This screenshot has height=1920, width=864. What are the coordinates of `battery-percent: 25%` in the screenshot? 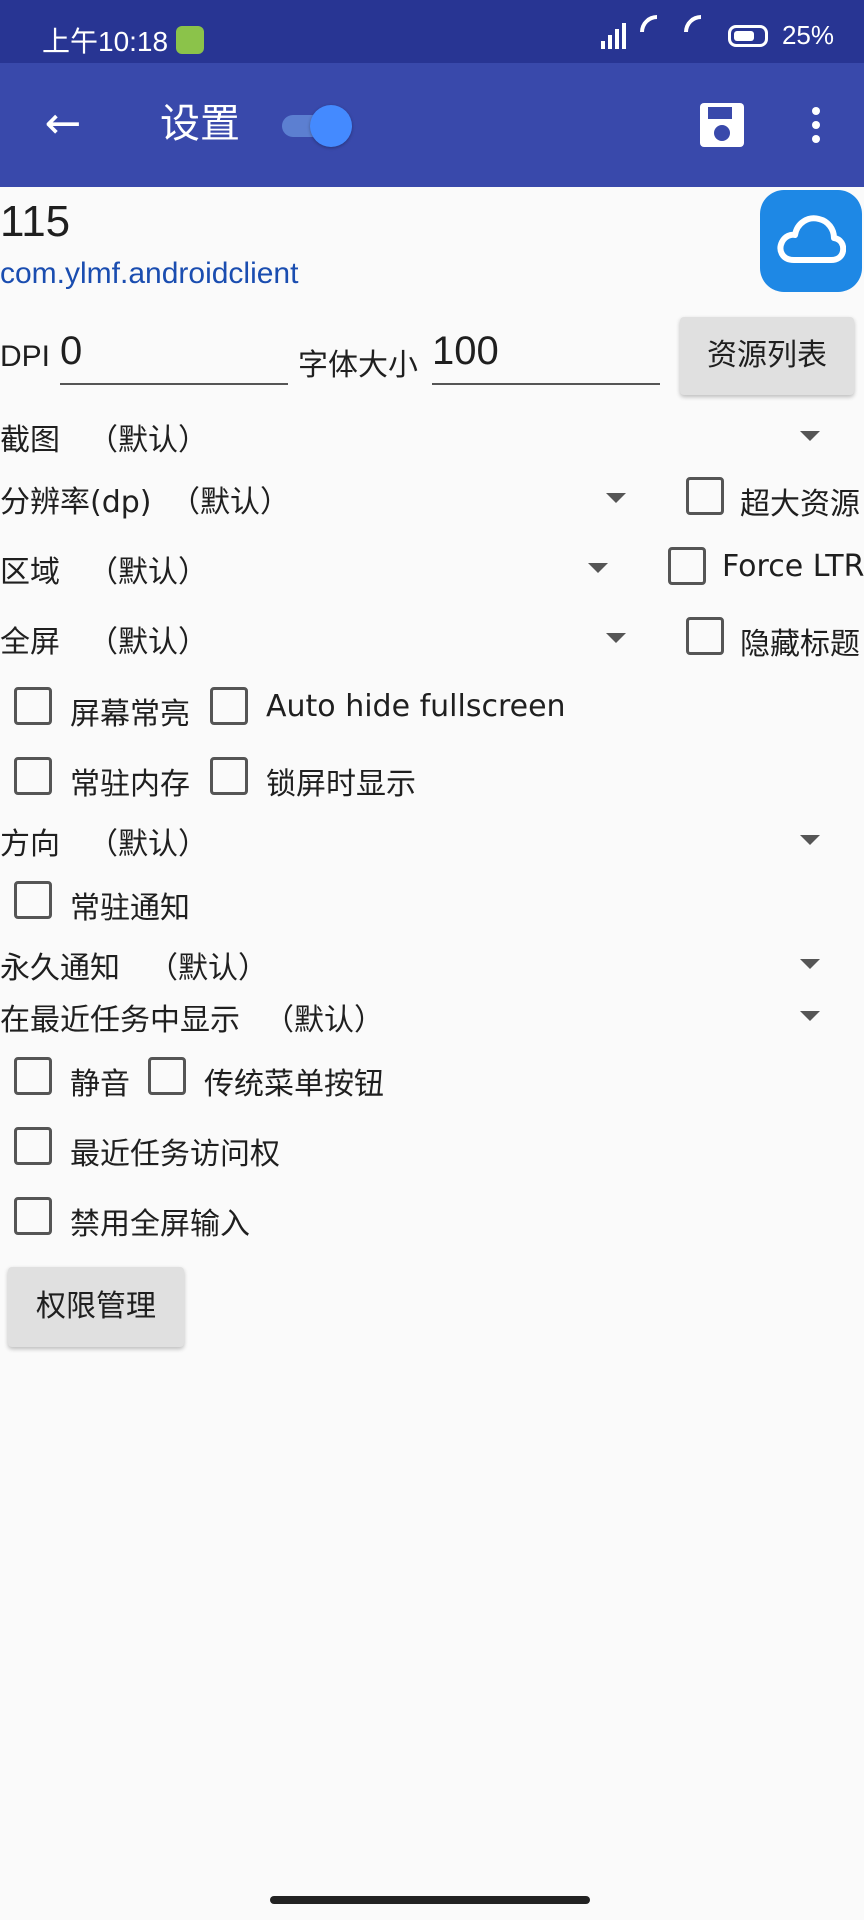 It's located at (807, 35).